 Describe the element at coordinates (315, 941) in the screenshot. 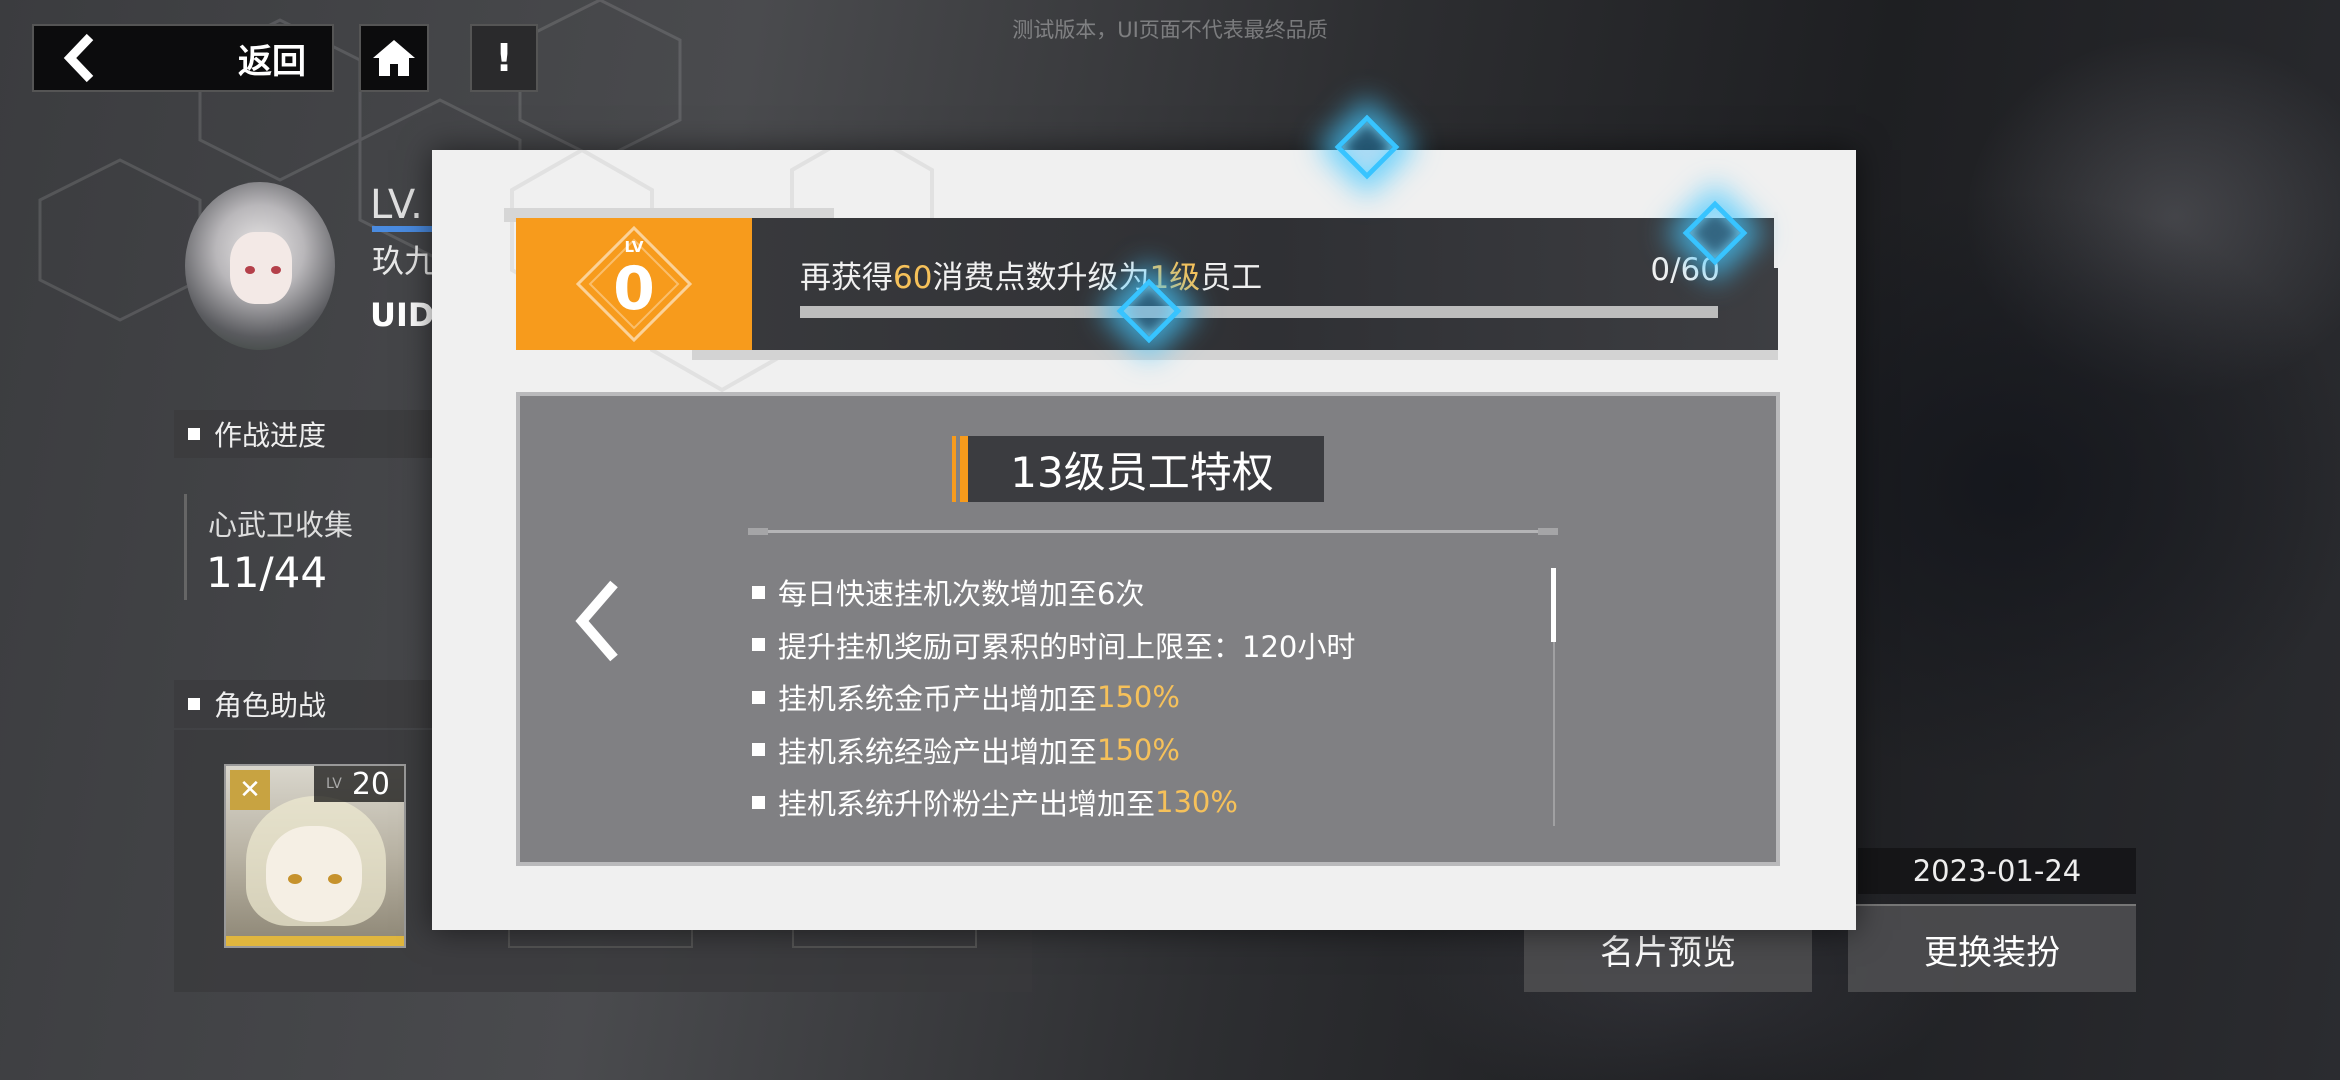

I see `rarity-bar` at that location.